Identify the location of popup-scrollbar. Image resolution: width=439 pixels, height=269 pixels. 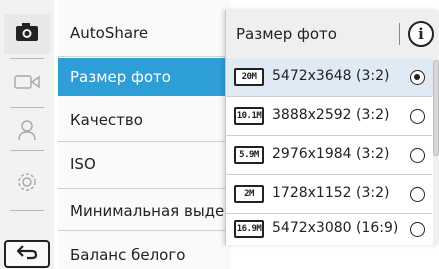
(436, 151).